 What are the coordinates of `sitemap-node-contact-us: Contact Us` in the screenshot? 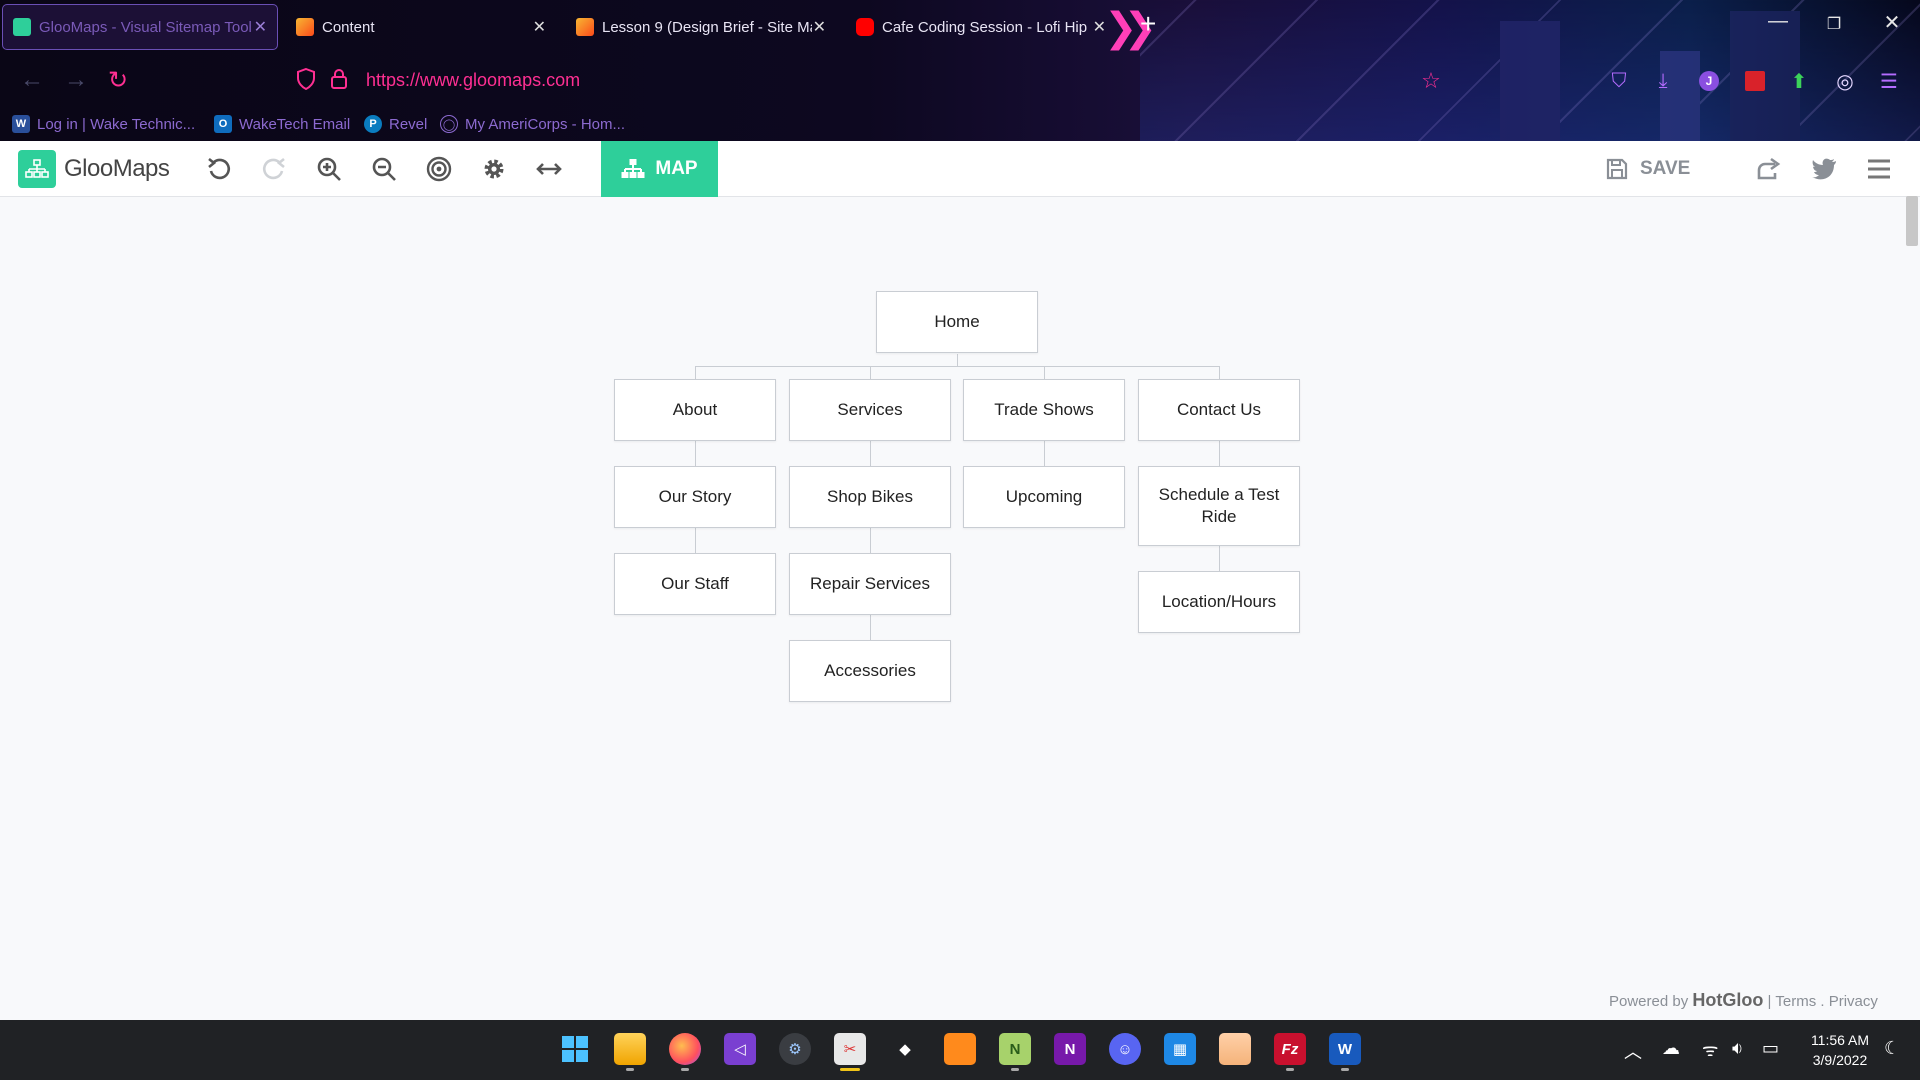 It's located at (1219, 410).